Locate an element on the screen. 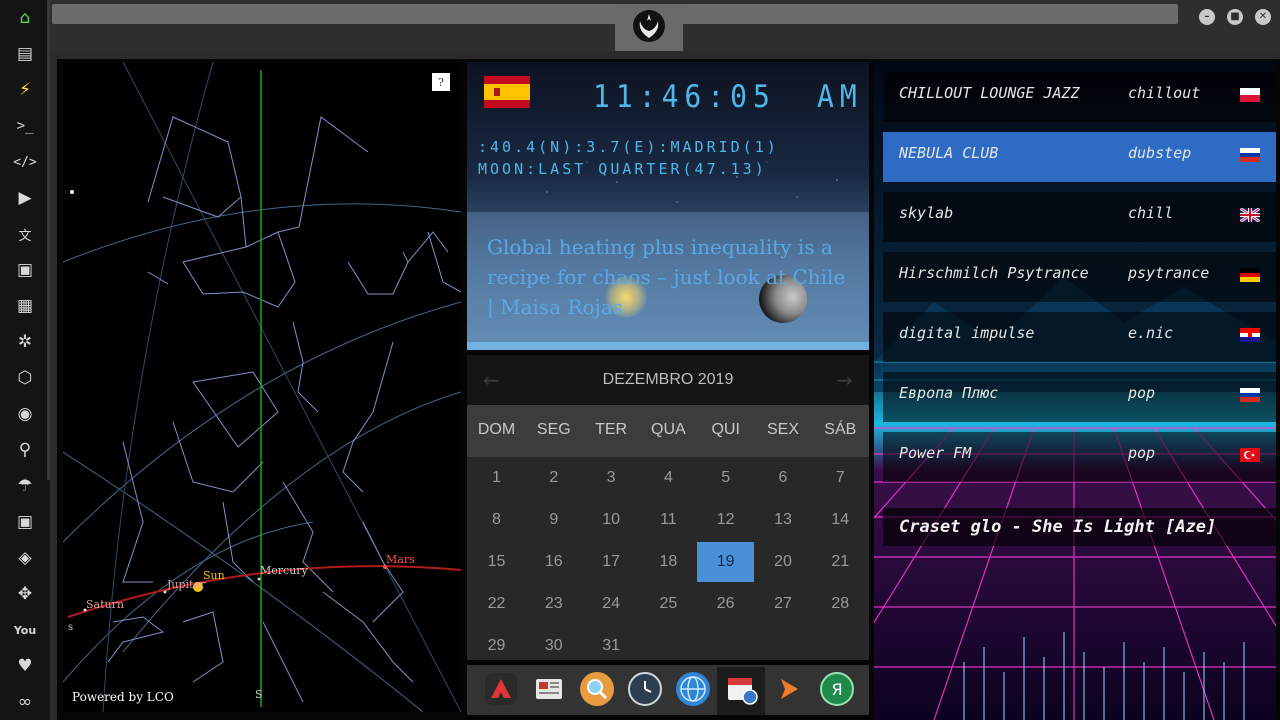 This screenshot has width=1280, height=720. skymap-help-button: ? is located at coordinates (441, 82).